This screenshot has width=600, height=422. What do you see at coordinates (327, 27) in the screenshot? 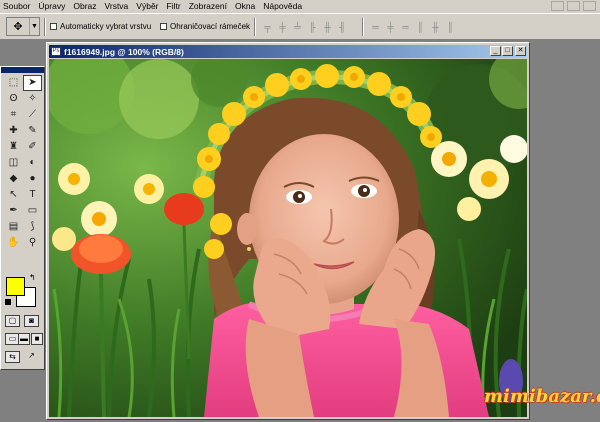
I see `align-hcenter-icon: ╫` at bounding box center [327, 27].